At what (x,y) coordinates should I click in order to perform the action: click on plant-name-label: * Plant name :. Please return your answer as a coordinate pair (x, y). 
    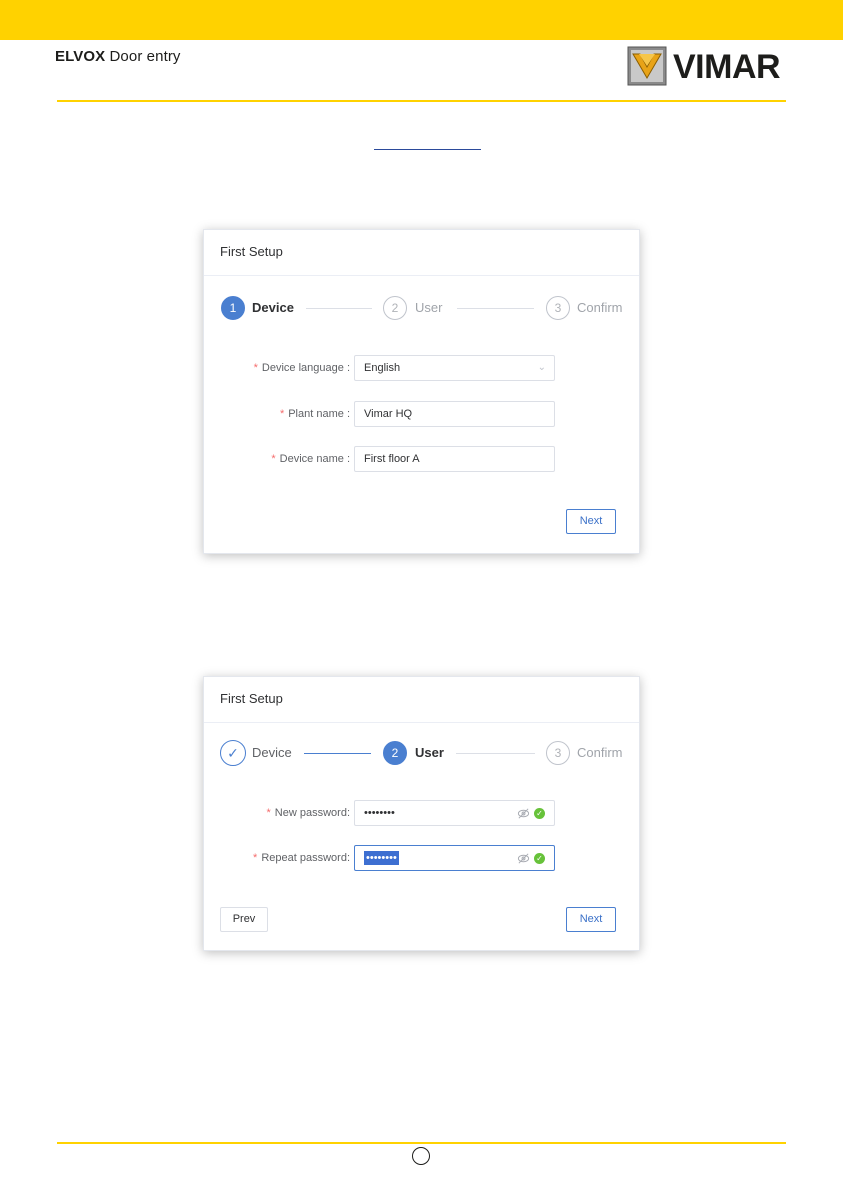
    Looking at the image, I should click on (314, 414).